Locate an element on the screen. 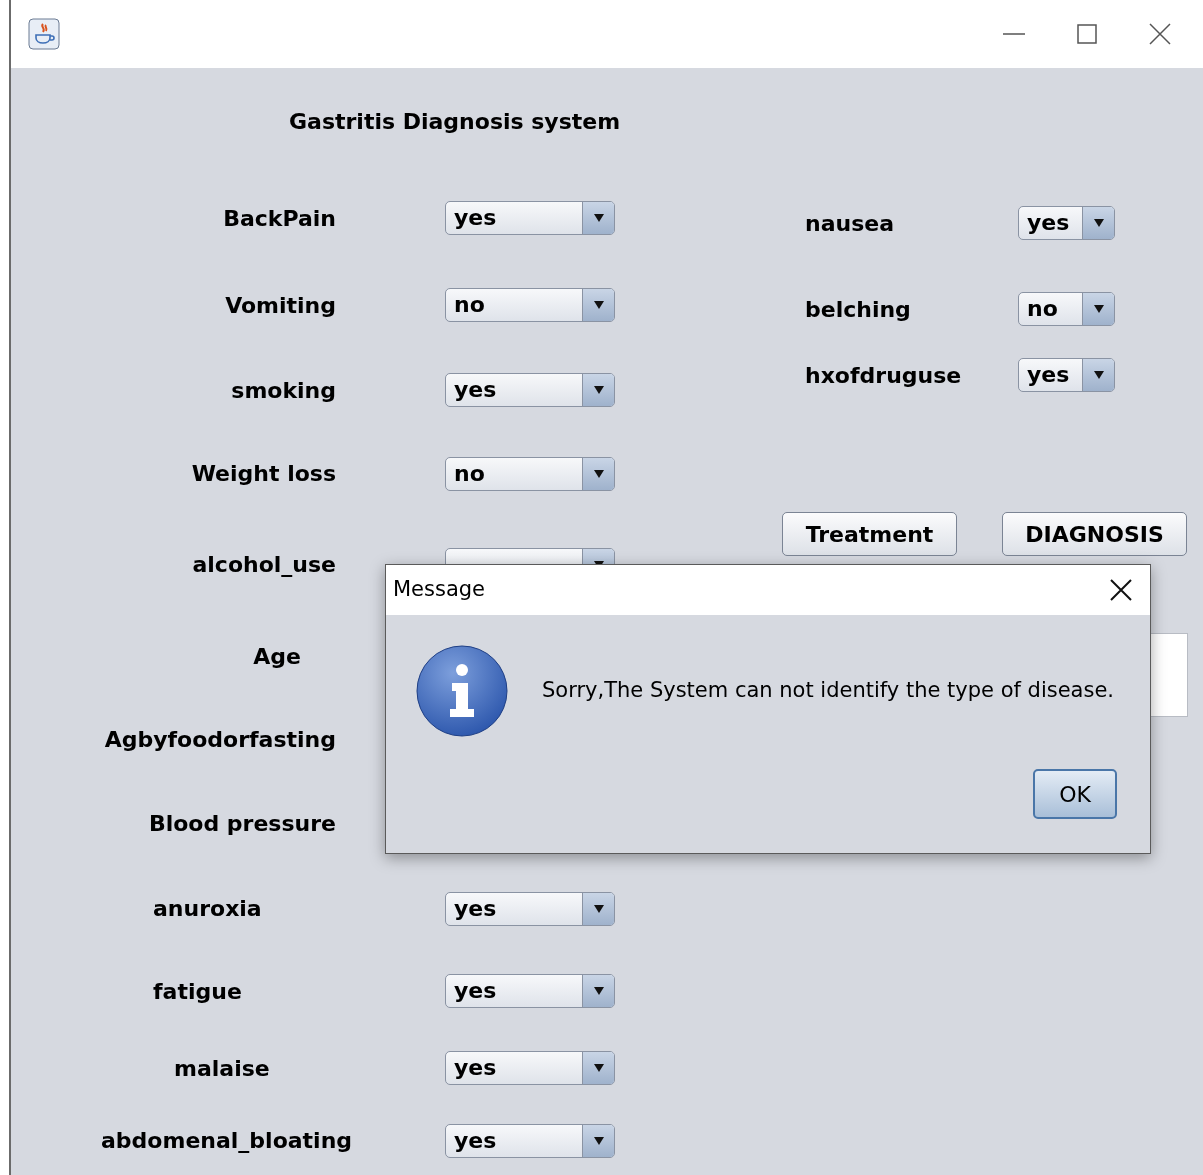  field-label: Age is located at coordinates (277, 656).